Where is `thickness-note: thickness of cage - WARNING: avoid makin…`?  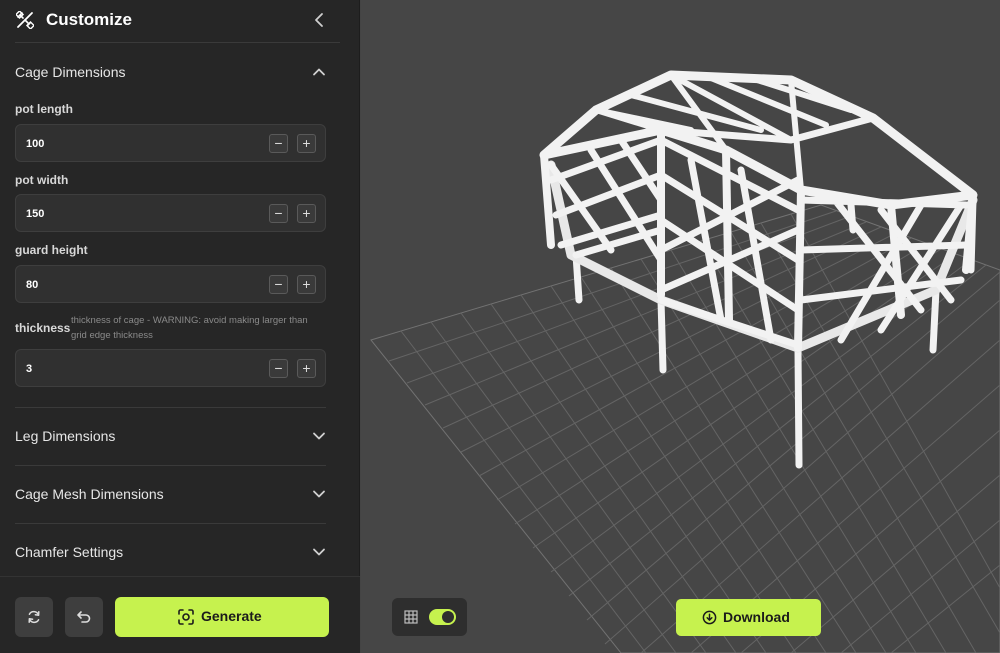 thickness-note: thickness of cage - WARNING: avoid makin… is located at coordinates (189, 328).